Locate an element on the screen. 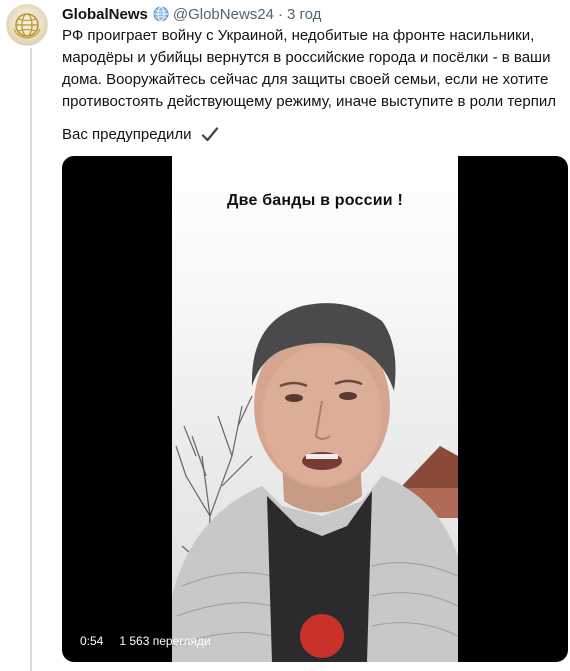 The height and width of the screenshot is (671, 570). warning-line: Вас предупредили is located at coordinates (141, 135).